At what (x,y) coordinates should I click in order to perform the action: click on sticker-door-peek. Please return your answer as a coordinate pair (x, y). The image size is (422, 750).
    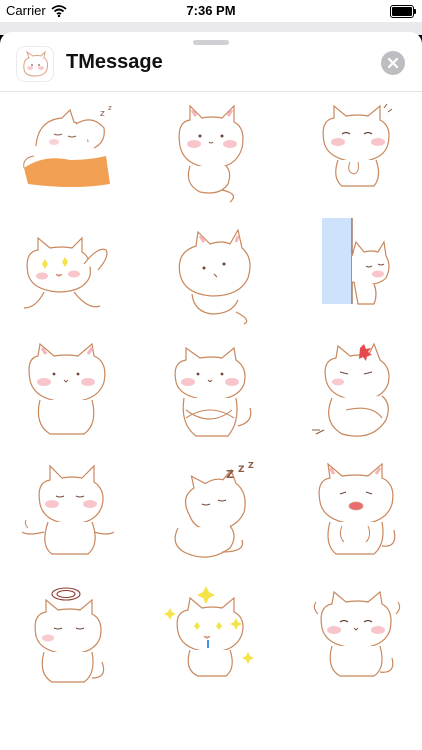
    Looking at the image, I should click on (363, 271).